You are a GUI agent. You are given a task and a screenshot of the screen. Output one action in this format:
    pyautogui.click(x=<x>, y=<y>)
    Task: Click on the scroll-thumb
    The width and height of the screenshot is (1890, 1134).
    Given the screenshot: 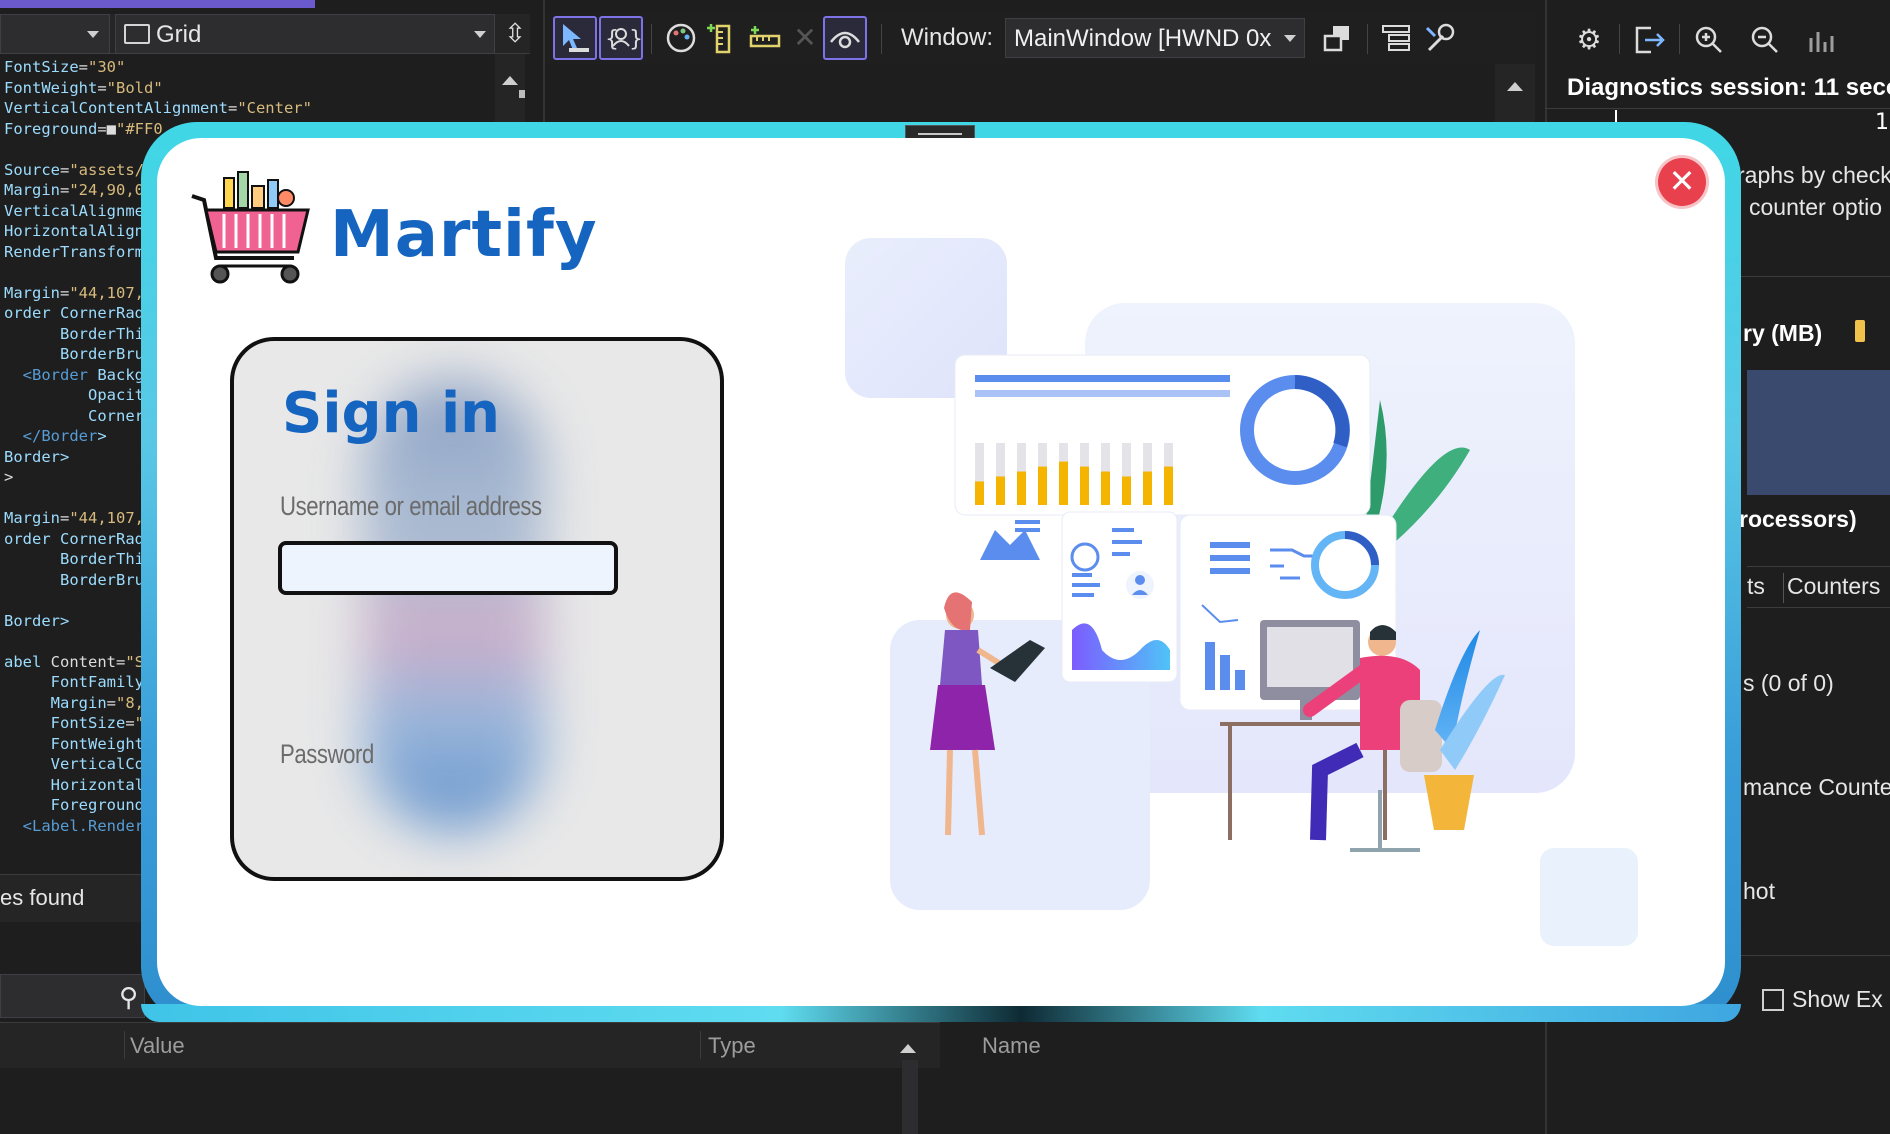 What is the action you would take?
    pyautogui.click(x=522, y=94)
    